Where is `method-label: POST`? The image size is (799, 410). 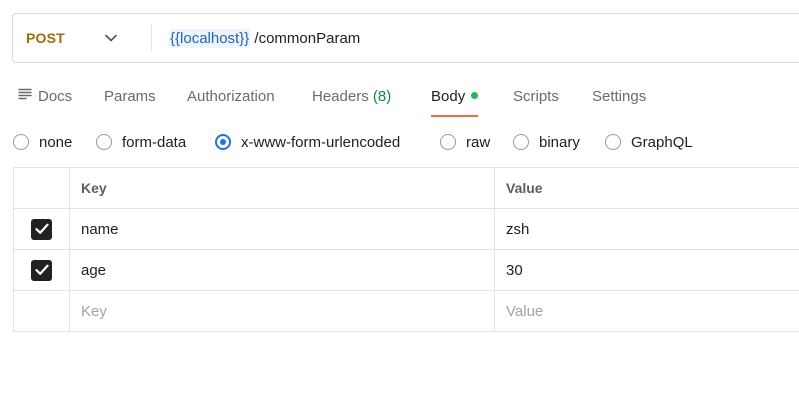
method-label: POST is located at coordinates (45, 38).